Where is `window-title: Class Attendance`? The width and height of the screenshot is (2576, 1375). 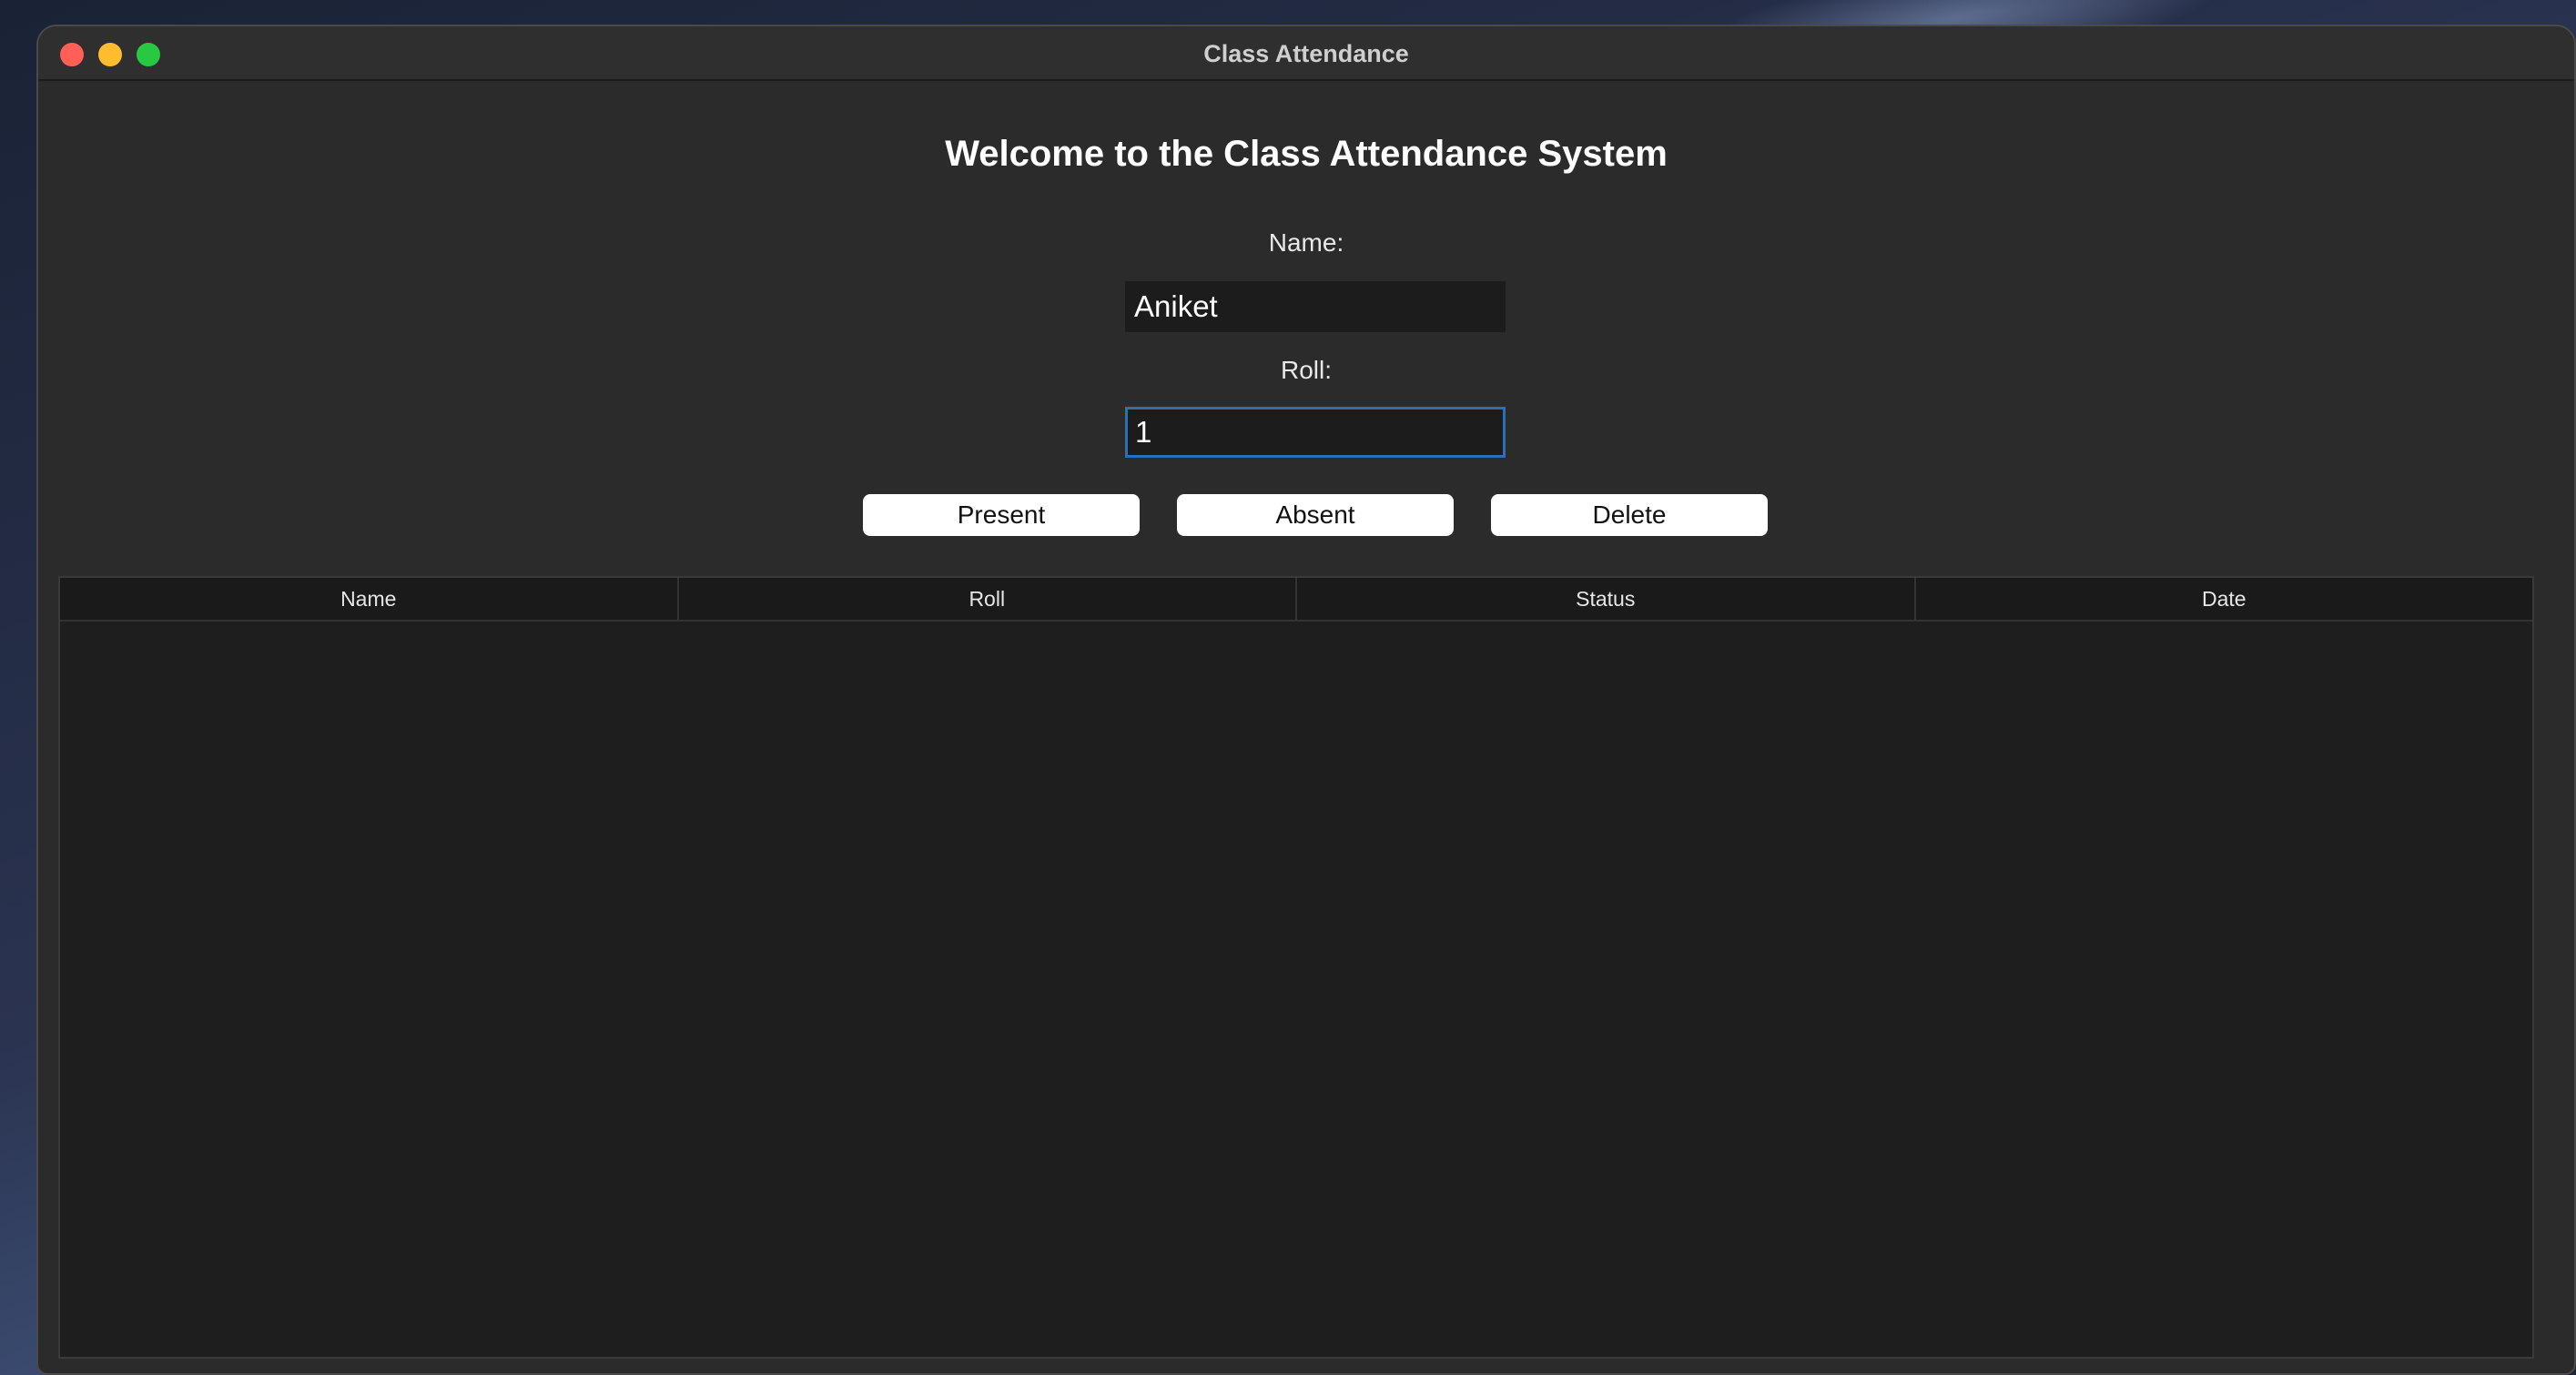
window-title: Class Attendance is located at coordinates (1306, 53).